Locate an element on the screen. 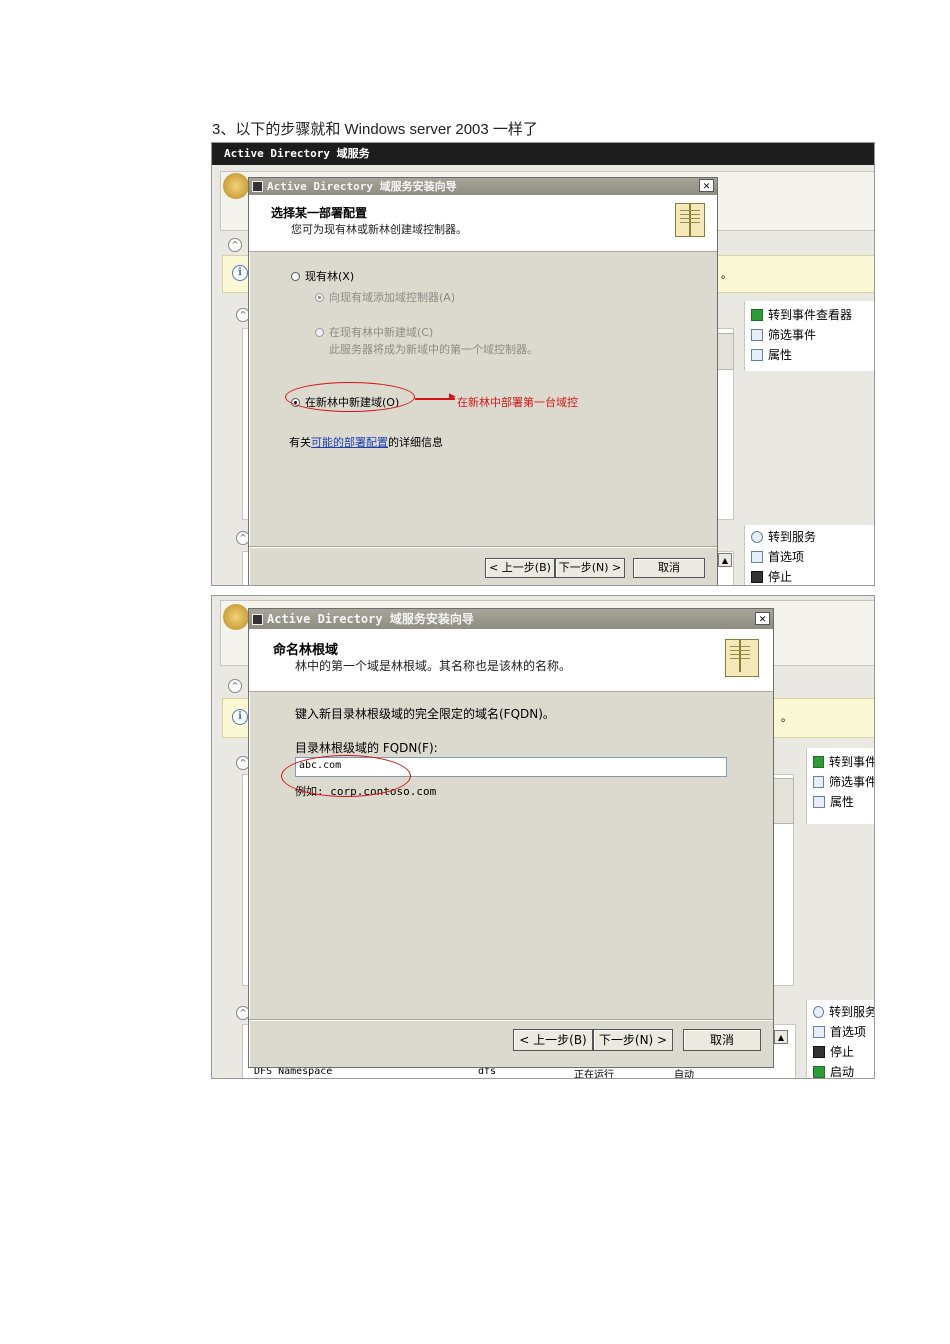 The width and height of the screenshot is (950, 1344). actions-panel-services: 转到服务 首选项 停止 启动 is located at coordinates (840, 1039).